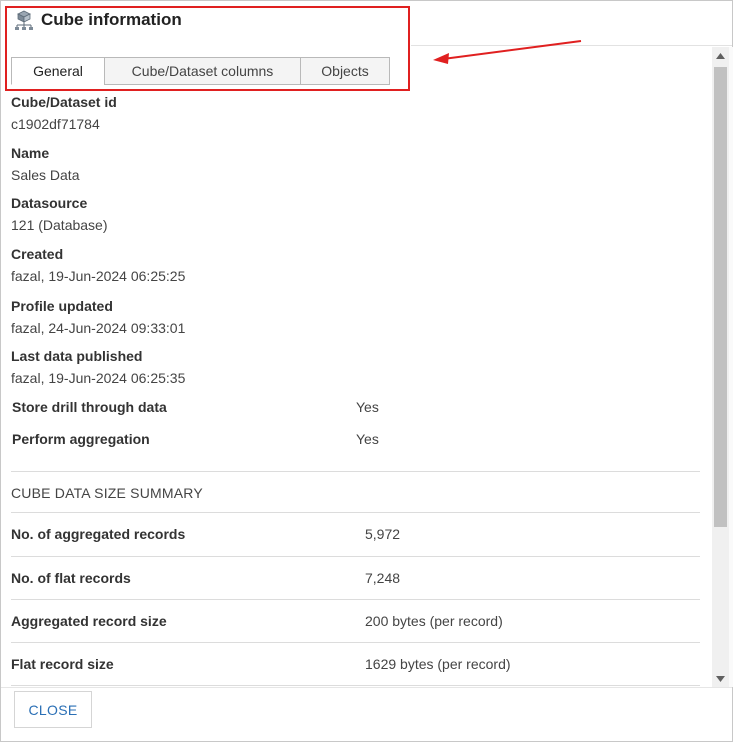 The height and width of the screenshot is (742, 733). Describe the element at coordinates (383, 578) in the screenshot. I see `summary-value: 7,248` at that location.